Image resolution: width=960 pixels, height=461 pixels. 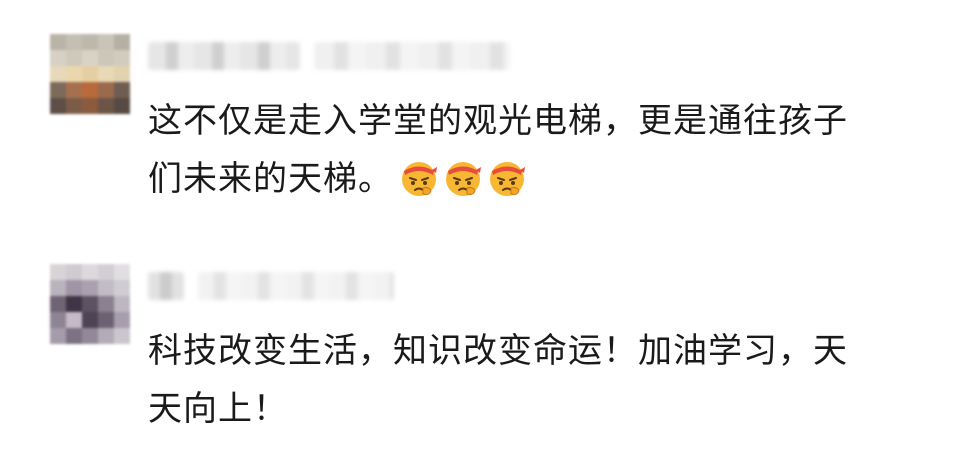 I want to click on emoji-group, so click(x=465, y=178).